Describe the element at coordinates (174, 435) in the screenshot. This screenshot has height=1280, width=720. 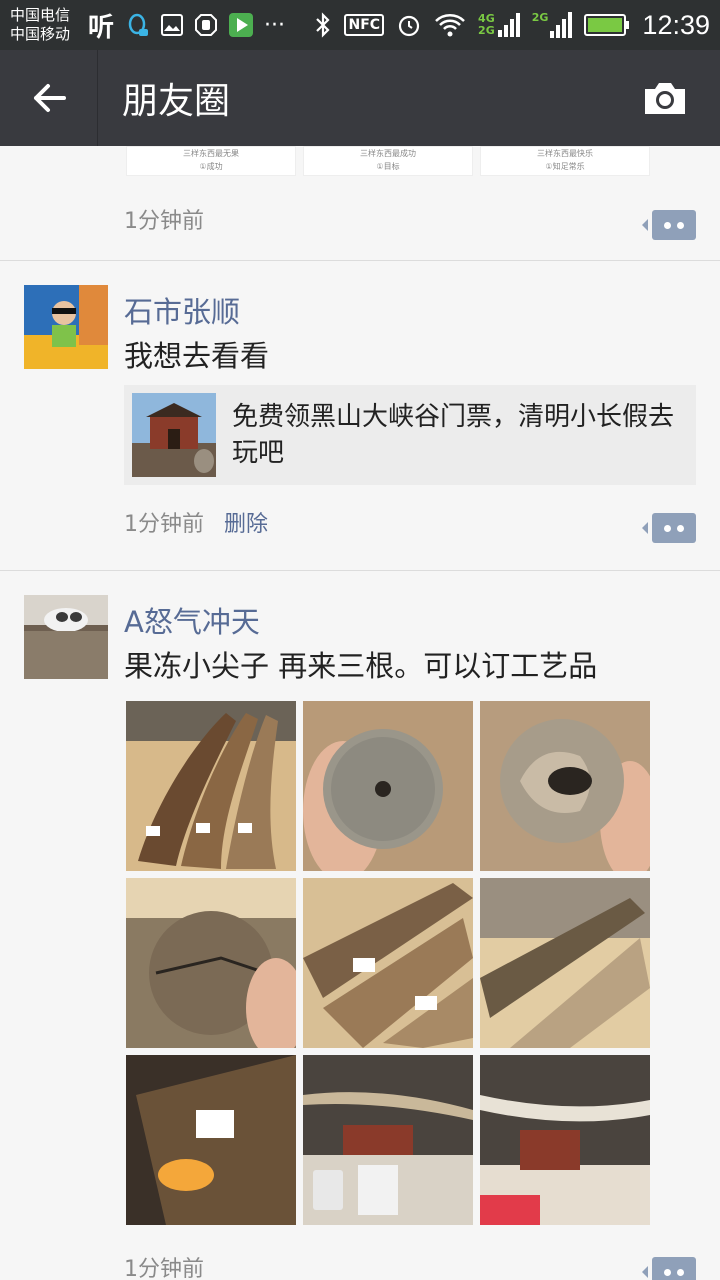
I see `shared-link-thumbnail` at that location.